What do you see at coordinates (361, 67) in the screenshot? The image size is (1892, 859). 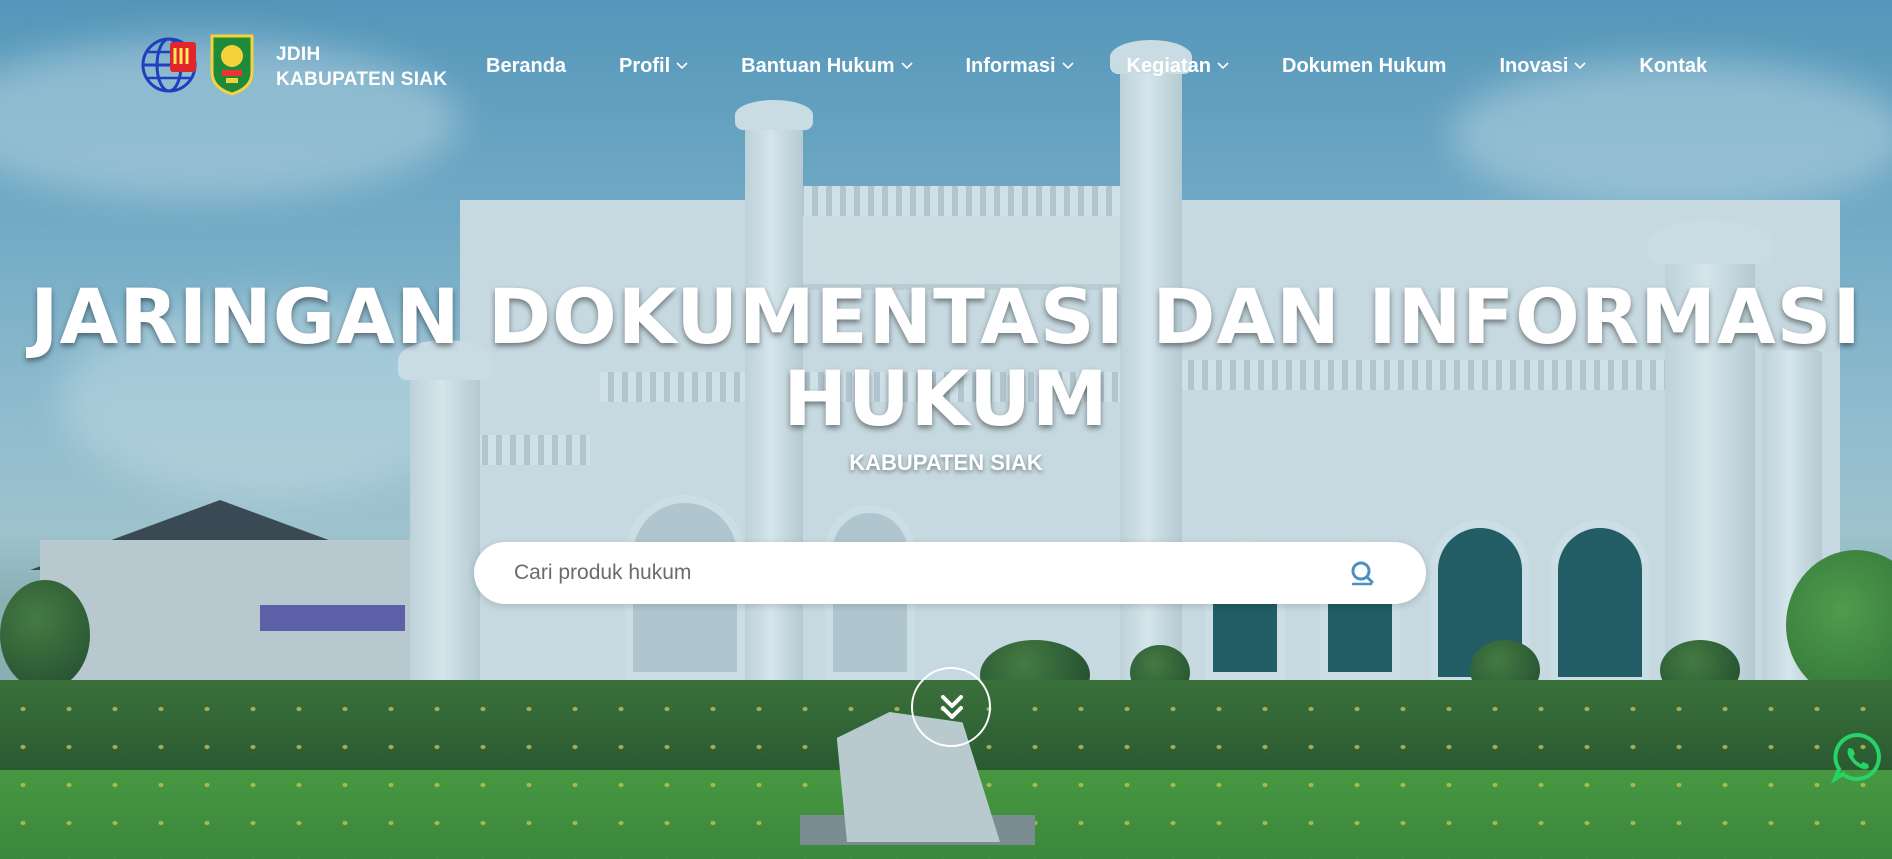 I see `brand-name: JDIH KABUPATEN SIAK` at bounding box center [361, 67].